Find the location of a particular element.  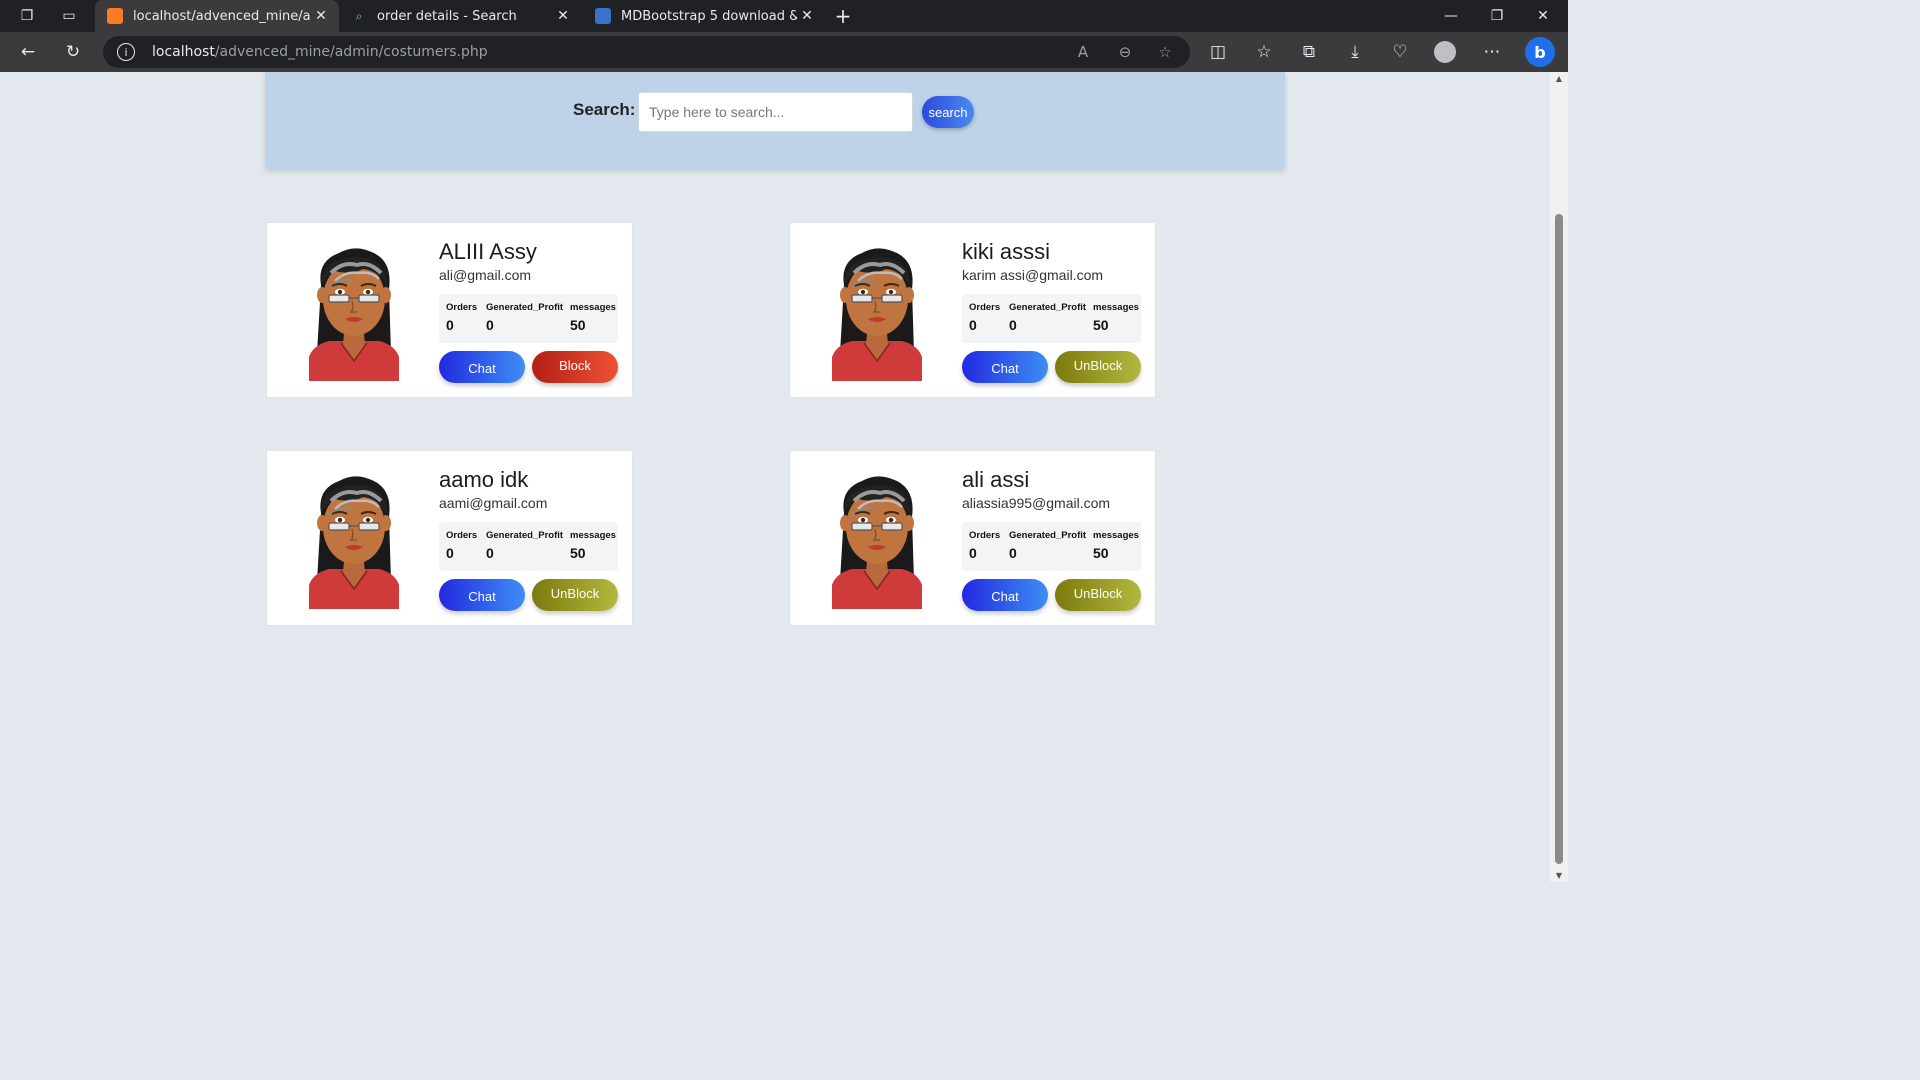

site-info-icon: i is located at coordinates (126, 52).